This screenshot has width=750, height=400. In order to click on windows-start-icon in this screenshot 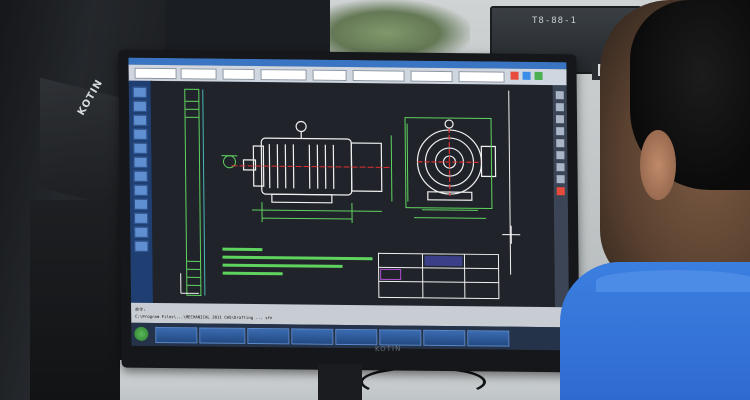, I will do `click(141, 333)`.